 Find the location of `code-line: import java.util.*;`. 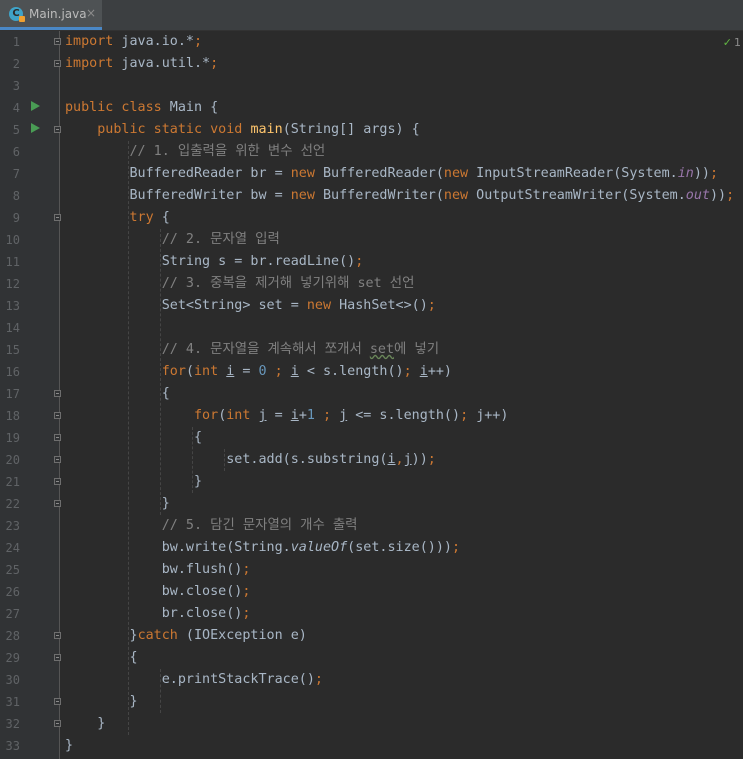

code-line: import java.util.*; is located at coordinates (142, 63).